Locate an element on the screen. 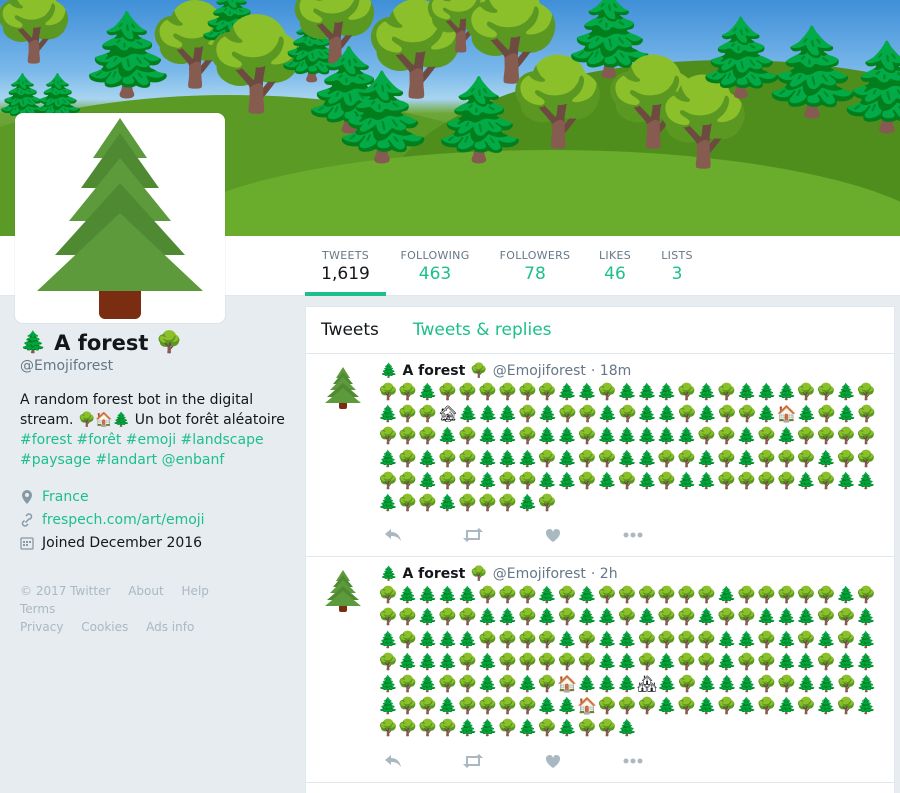 This screenshot has height=793, width=900. stat-likes-value: 46 is located at coordinates (615, 274).